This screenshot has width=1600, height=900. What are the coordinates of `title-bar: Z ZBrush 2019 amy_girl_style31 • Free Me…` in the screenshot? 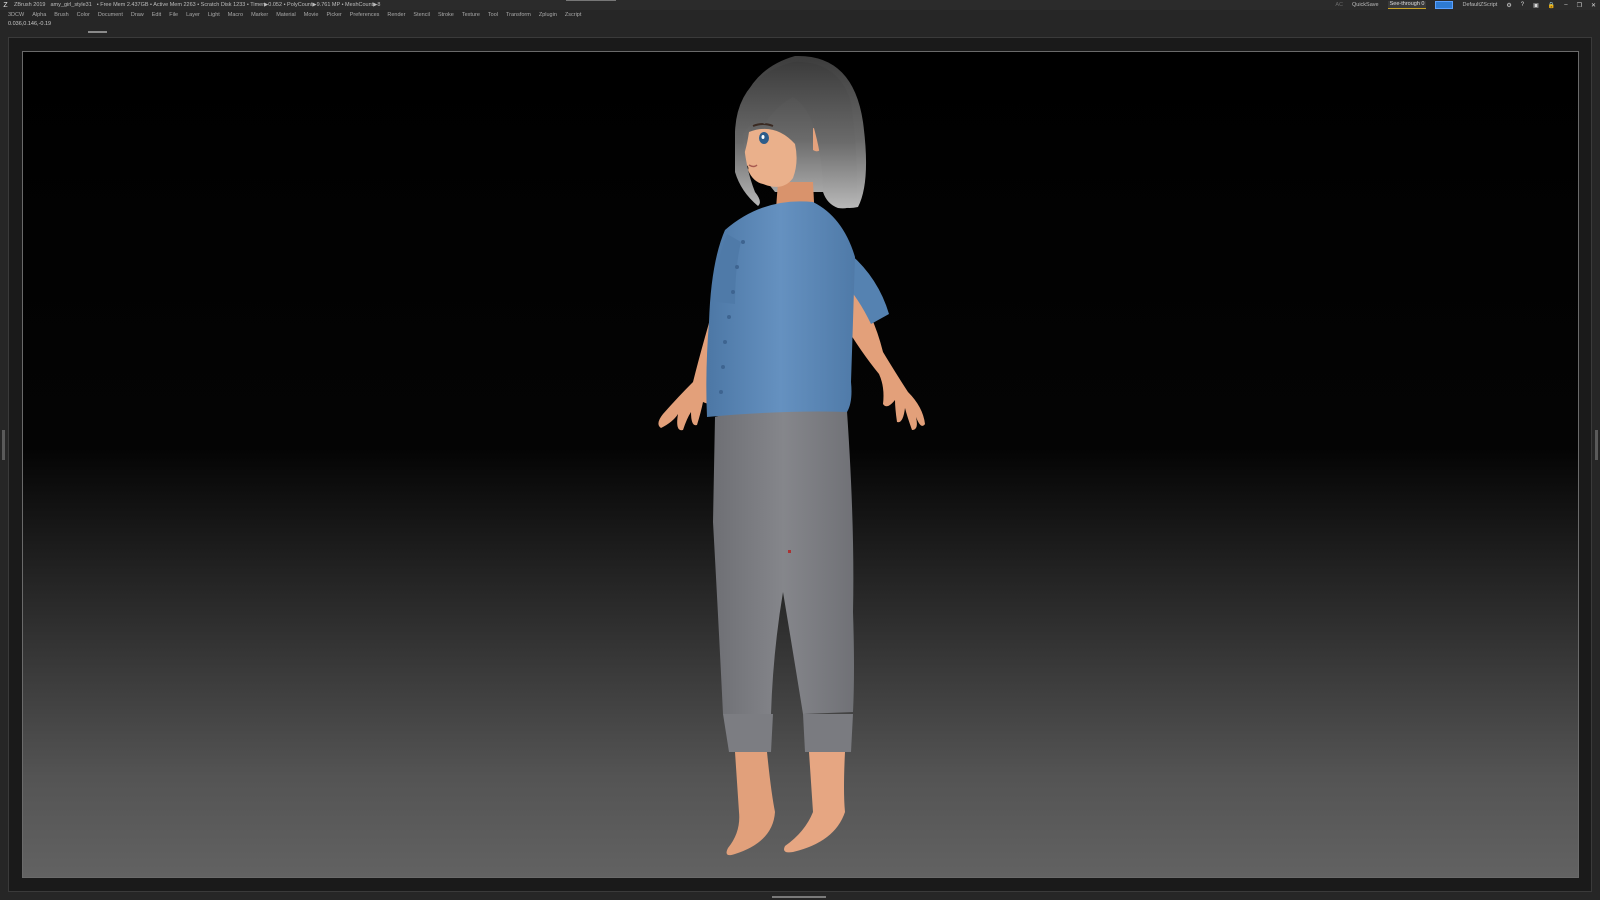 It's located at (800, 5).